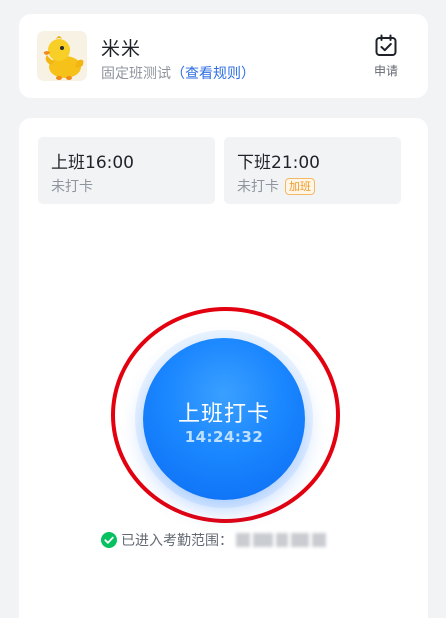 The height and width of the screenshot is (618, 446). I want to click on user-name: 米米, so click(121, 49).